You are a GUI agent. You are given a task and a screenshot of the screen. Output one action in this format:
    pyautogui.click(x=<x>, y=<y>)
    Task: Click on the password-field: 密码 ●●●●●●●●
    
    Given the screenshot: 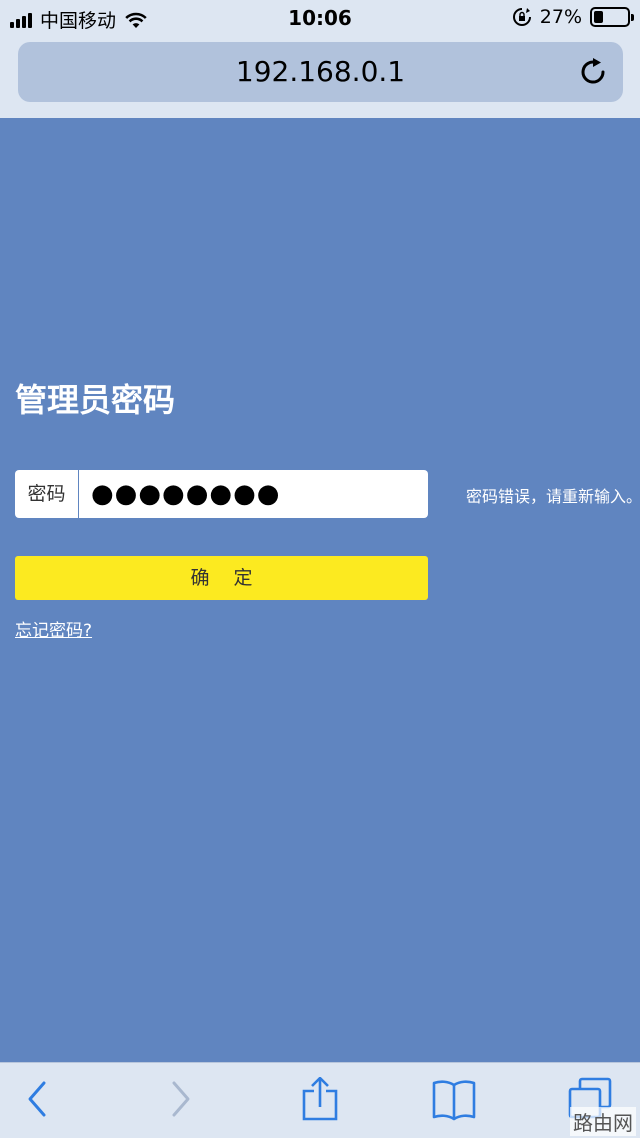 What is the action you would take?
    pyautogui.click(x=221, y=494)
    